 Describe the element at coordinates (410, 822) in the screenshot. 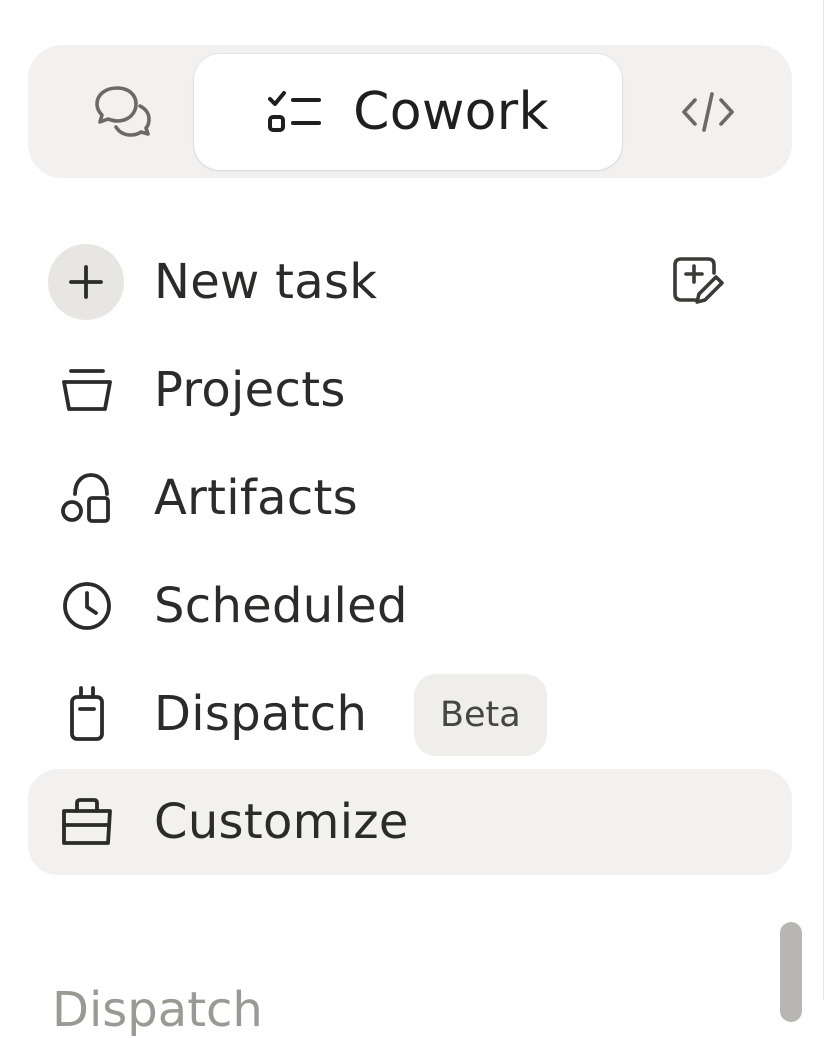

I see `nav-customize: Customize` at that location.